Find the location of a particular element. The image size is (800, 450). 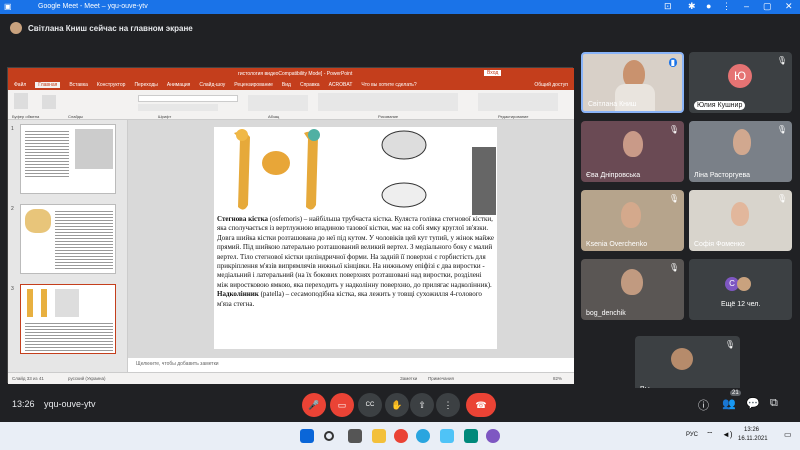

maximize-button: ▢ is located at coordinates (767, 6).